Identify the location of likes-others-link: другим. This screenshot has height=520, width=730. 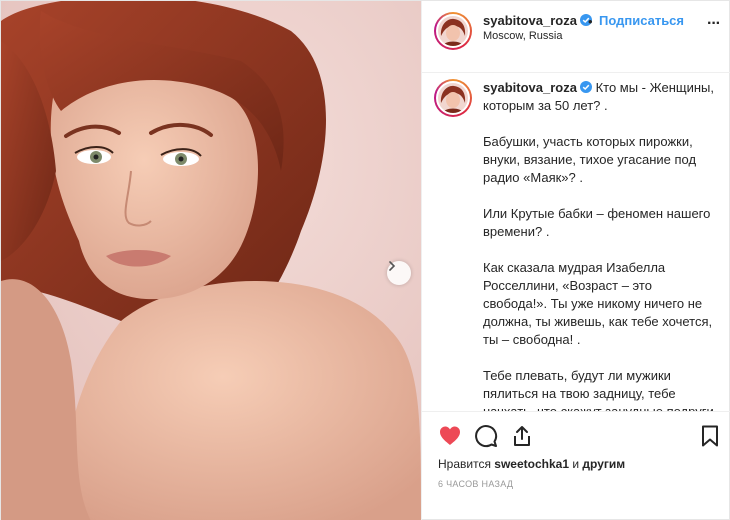
(603, 464).